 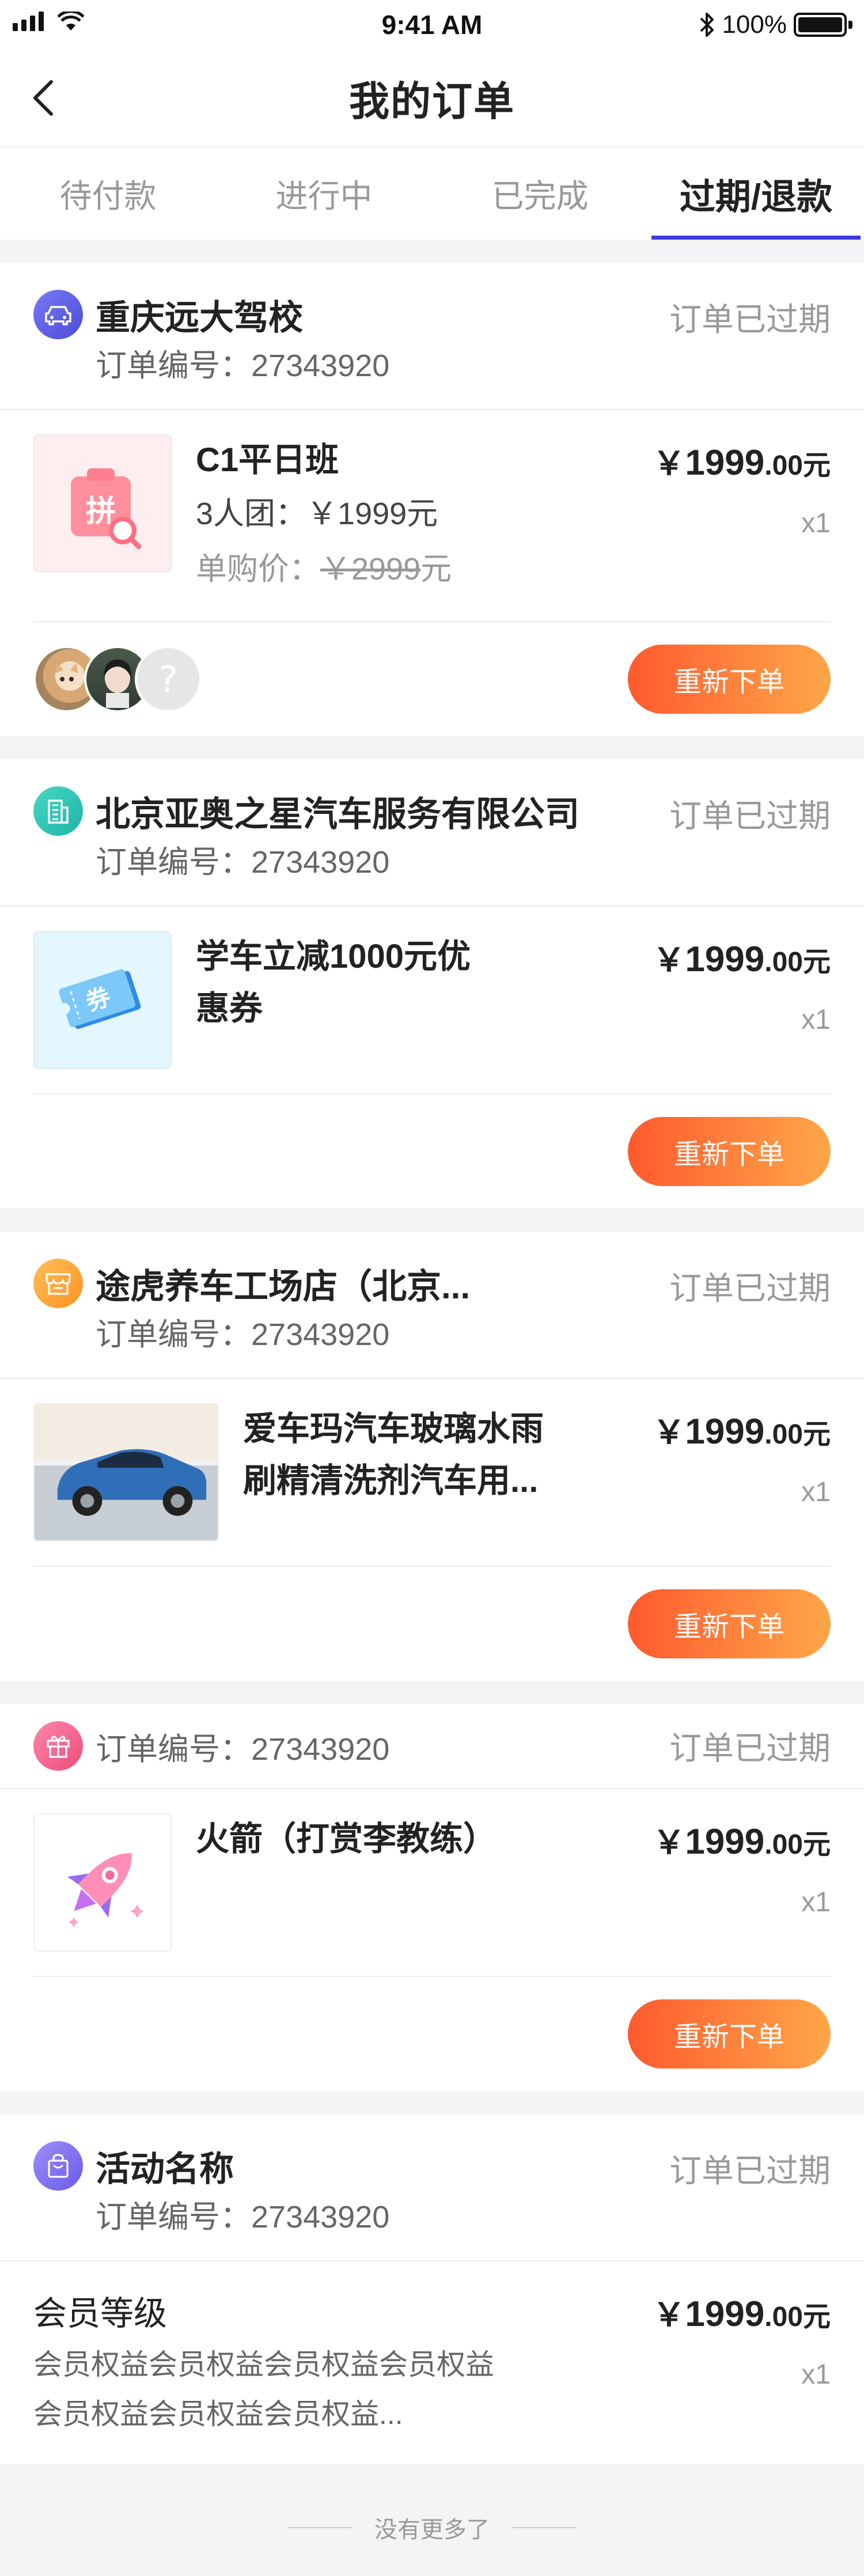 I want to click on store-glyph, so click(x=58, y=1284).